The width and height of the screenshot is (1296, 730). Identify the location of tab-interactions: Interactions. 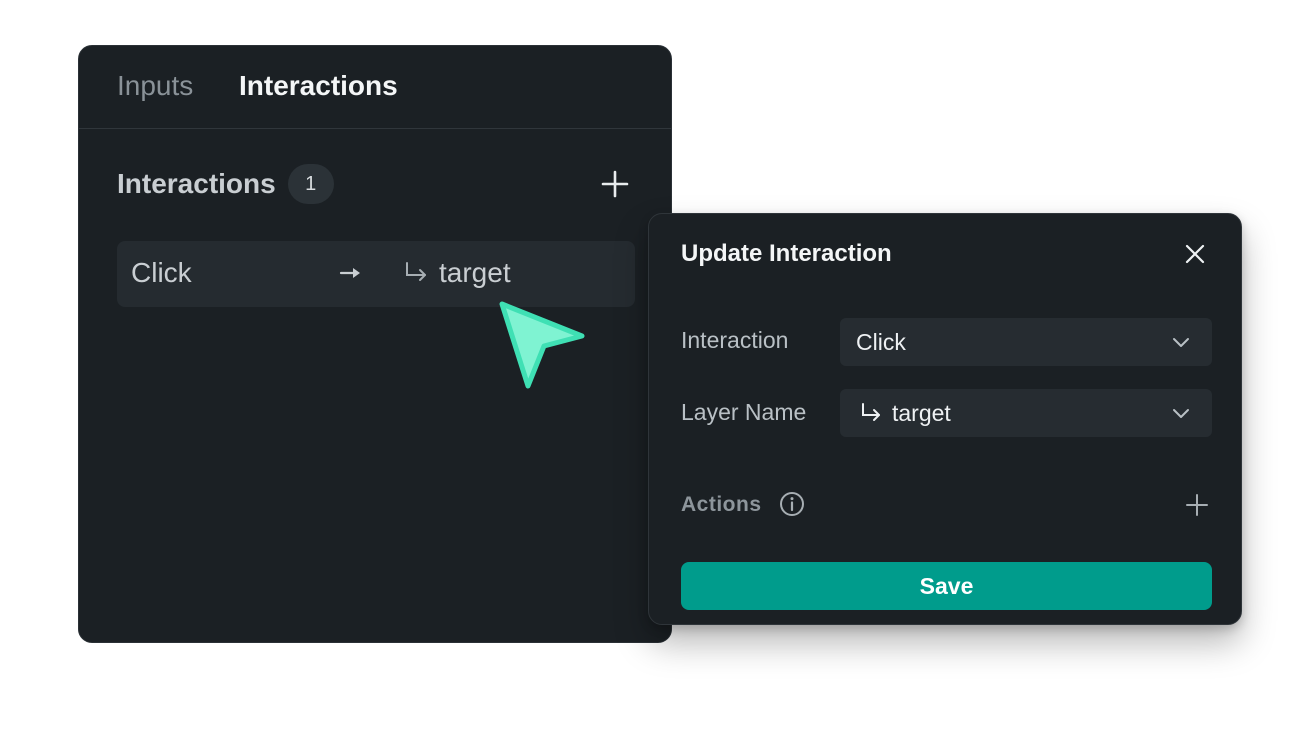
(318, 86).